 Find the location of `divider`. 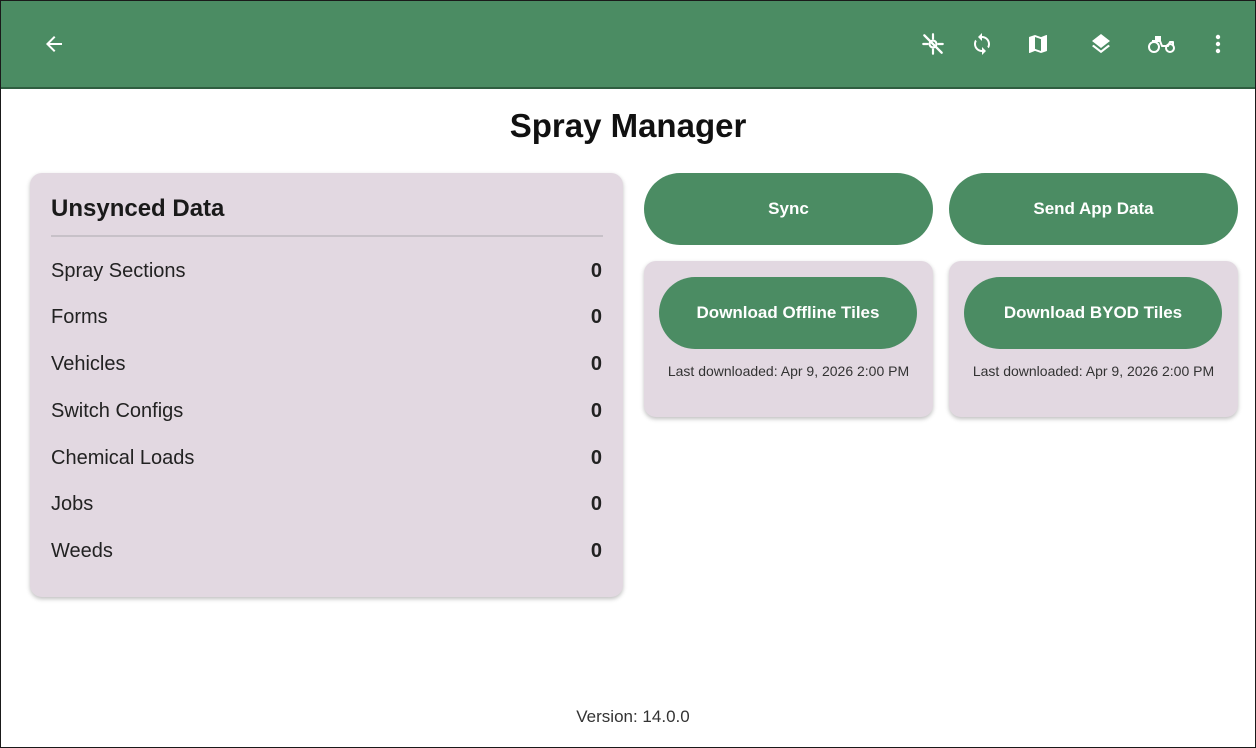

divider is located at coordinates (327, 236).